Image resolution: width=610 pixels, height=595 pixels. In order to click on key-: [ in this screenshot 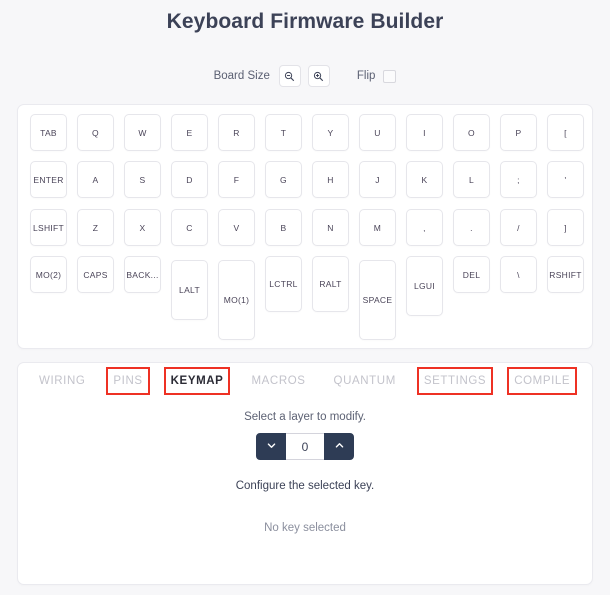, I will do `click(565, 132)`.